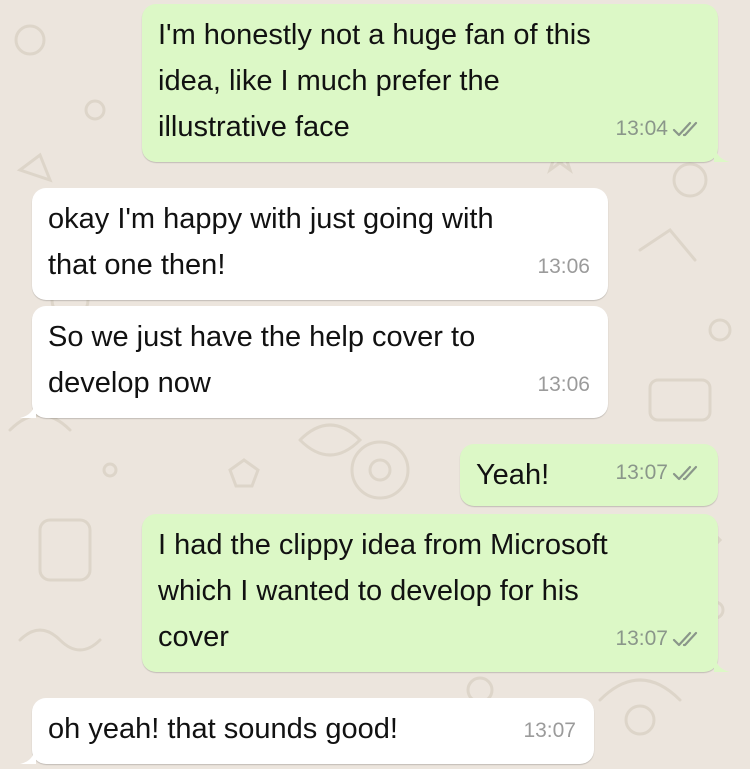 This screenshot has height=769, width=750. What do you see at coordinates (589, 475) in the screenshot?
I see `message-bubble-outgoing: Yeah! 13:07` at bounding box center [589, 475].